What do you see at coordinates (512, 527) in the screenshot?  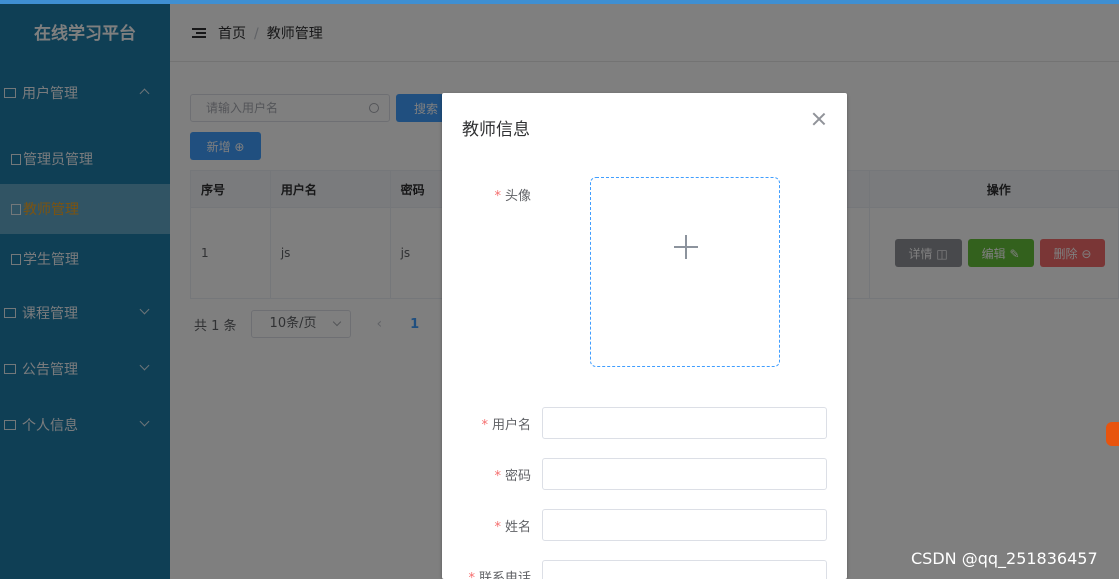 I see `name-label: * 姓名` at bounding box center [512, 527].